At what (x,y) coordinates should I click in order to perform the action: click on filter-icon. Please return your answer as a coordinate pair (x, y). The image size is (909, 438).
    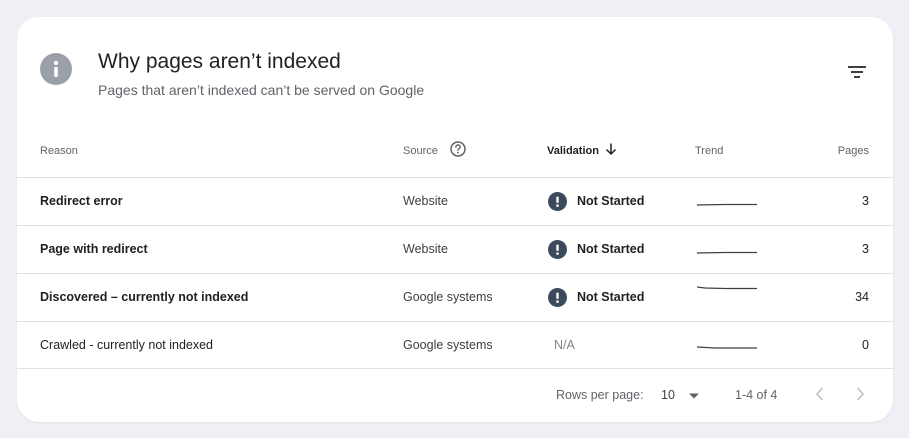
    Looking at the image, I should click on (857, 72).